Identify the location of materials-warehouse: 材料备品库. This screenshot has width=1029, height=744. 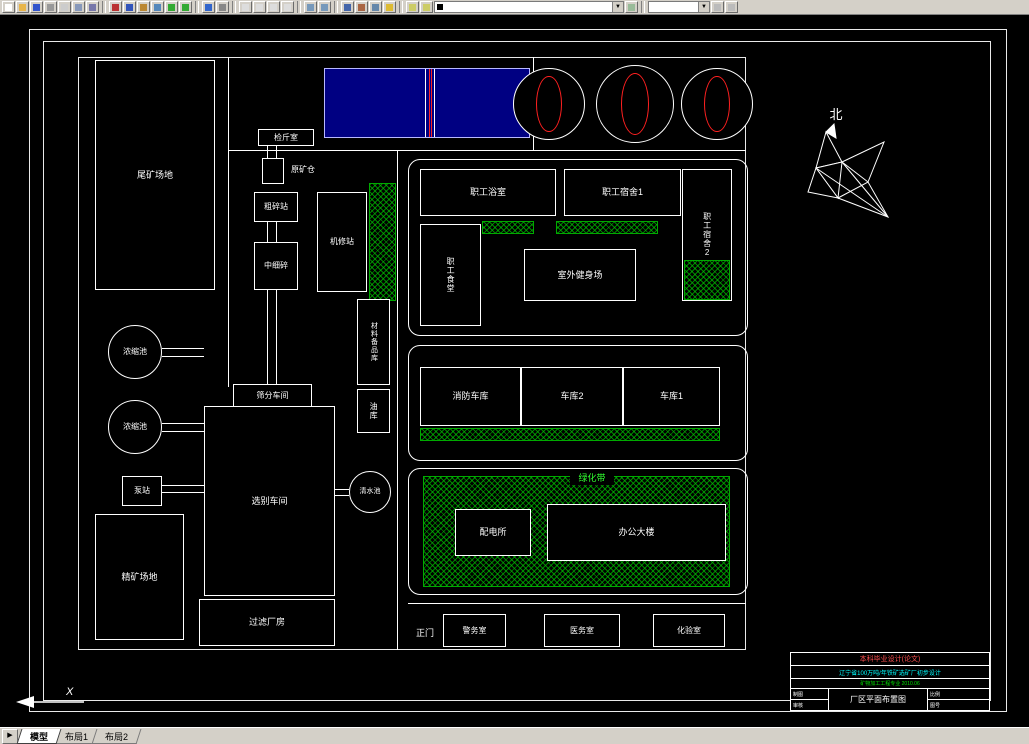
(373, 342).